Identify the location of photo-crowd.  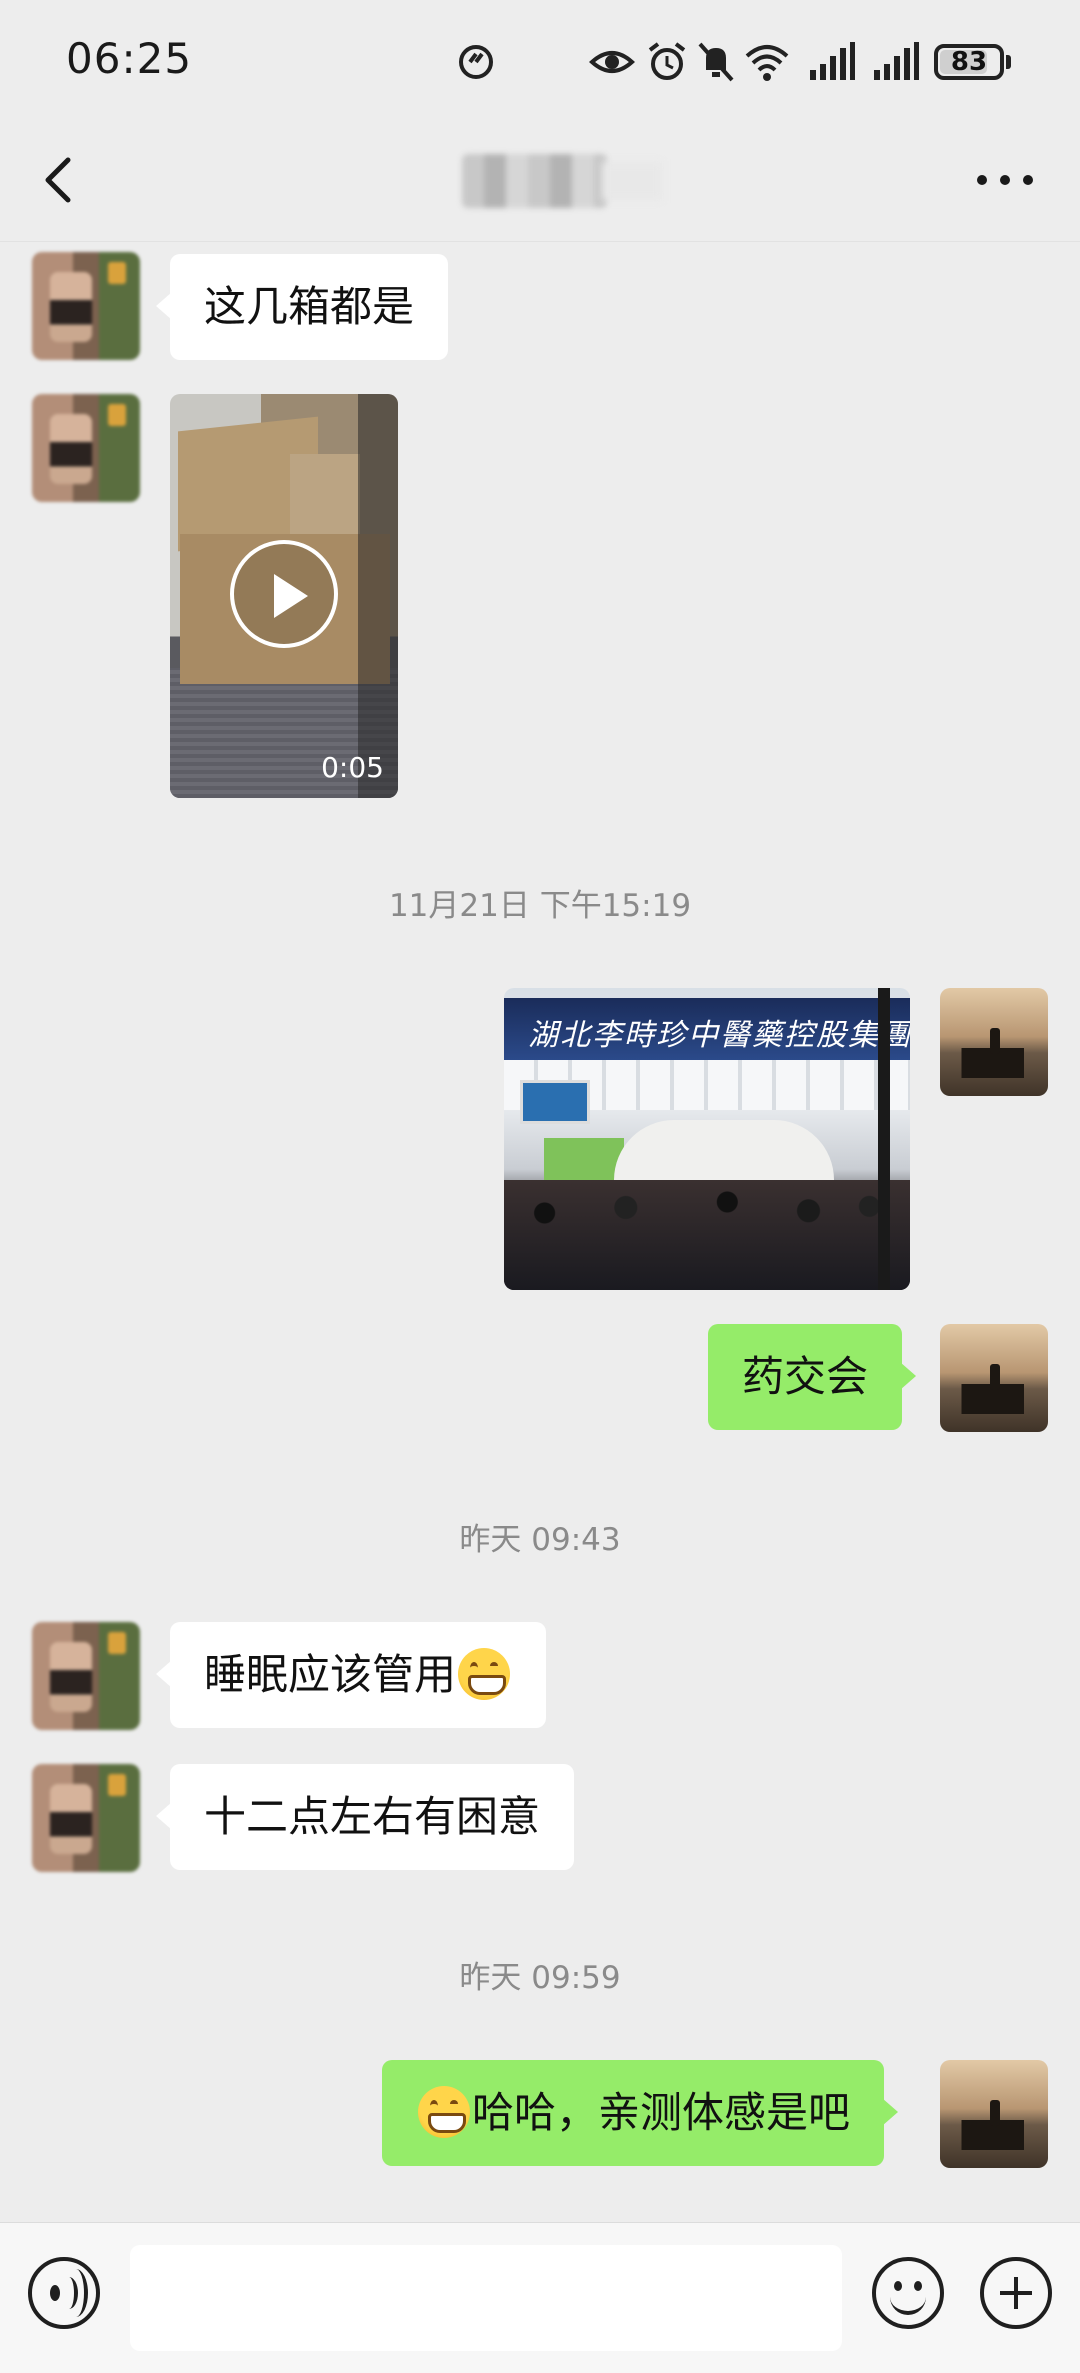
(707, 1235).